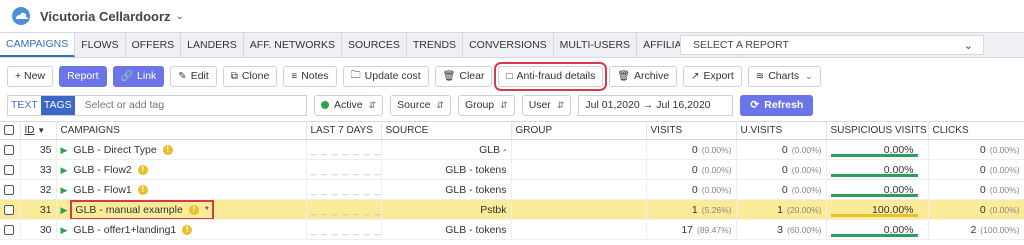  What do you see at coordinates (420, 105) in the screenshot?
I see `source-select: Source ⇵` at bounding box center [420, 105].